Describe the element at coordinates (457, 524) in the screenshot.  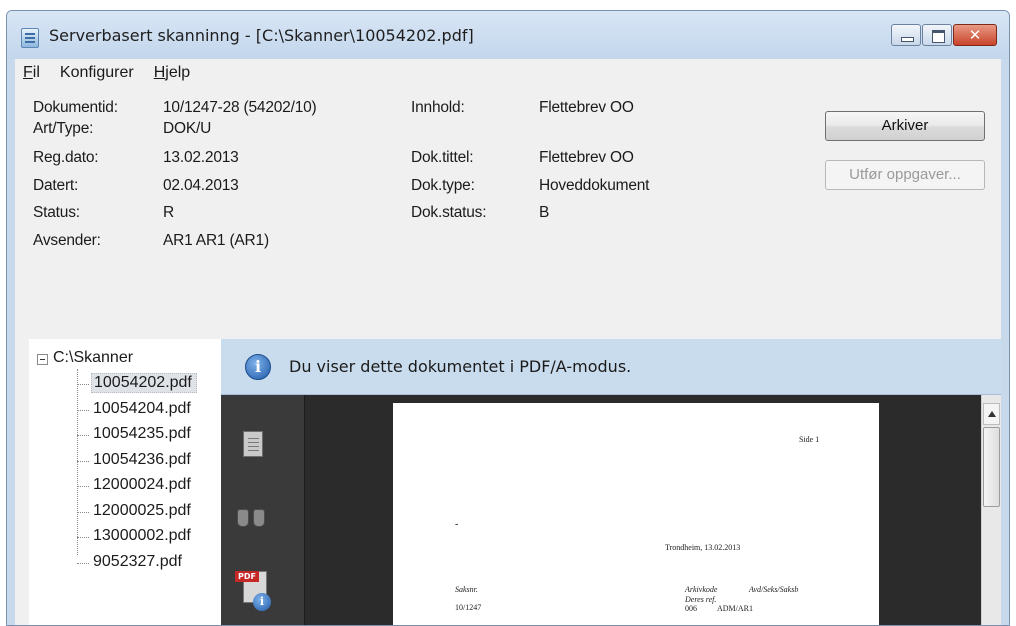
I see `page-dash: -` at that location.